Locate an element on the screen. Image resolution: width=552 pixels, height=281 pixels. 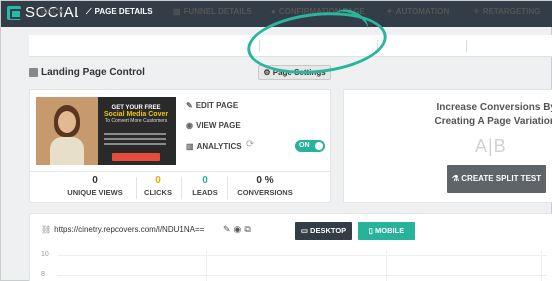
preview-body-text is located at coordinates (135, 140).